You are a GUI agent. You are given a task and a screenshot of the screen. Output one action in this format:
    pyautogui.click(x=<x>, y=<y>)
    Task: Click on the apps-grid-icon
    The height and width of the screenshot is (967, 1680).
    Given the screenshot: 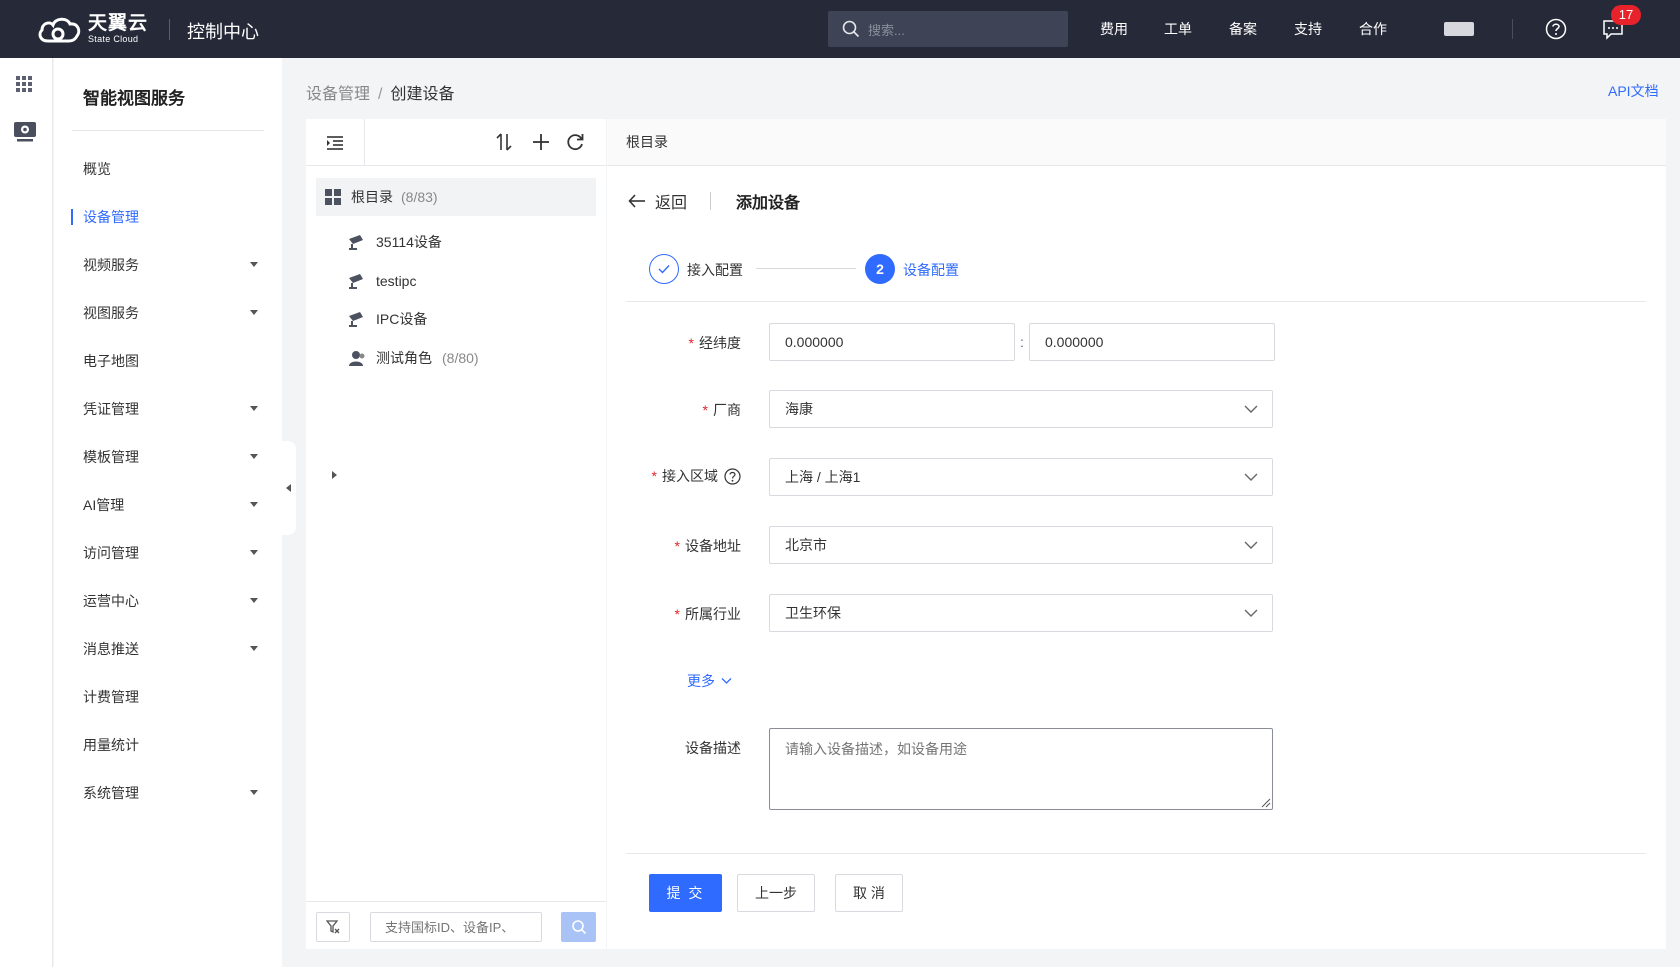 What is the action you would take?
    pyautogui.click(x=24, y=85)
    